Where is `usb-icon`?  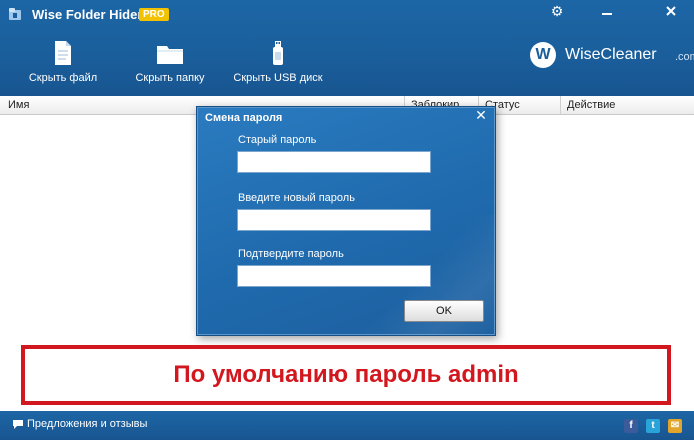 usb-icon is located at coordinates (278, 53).